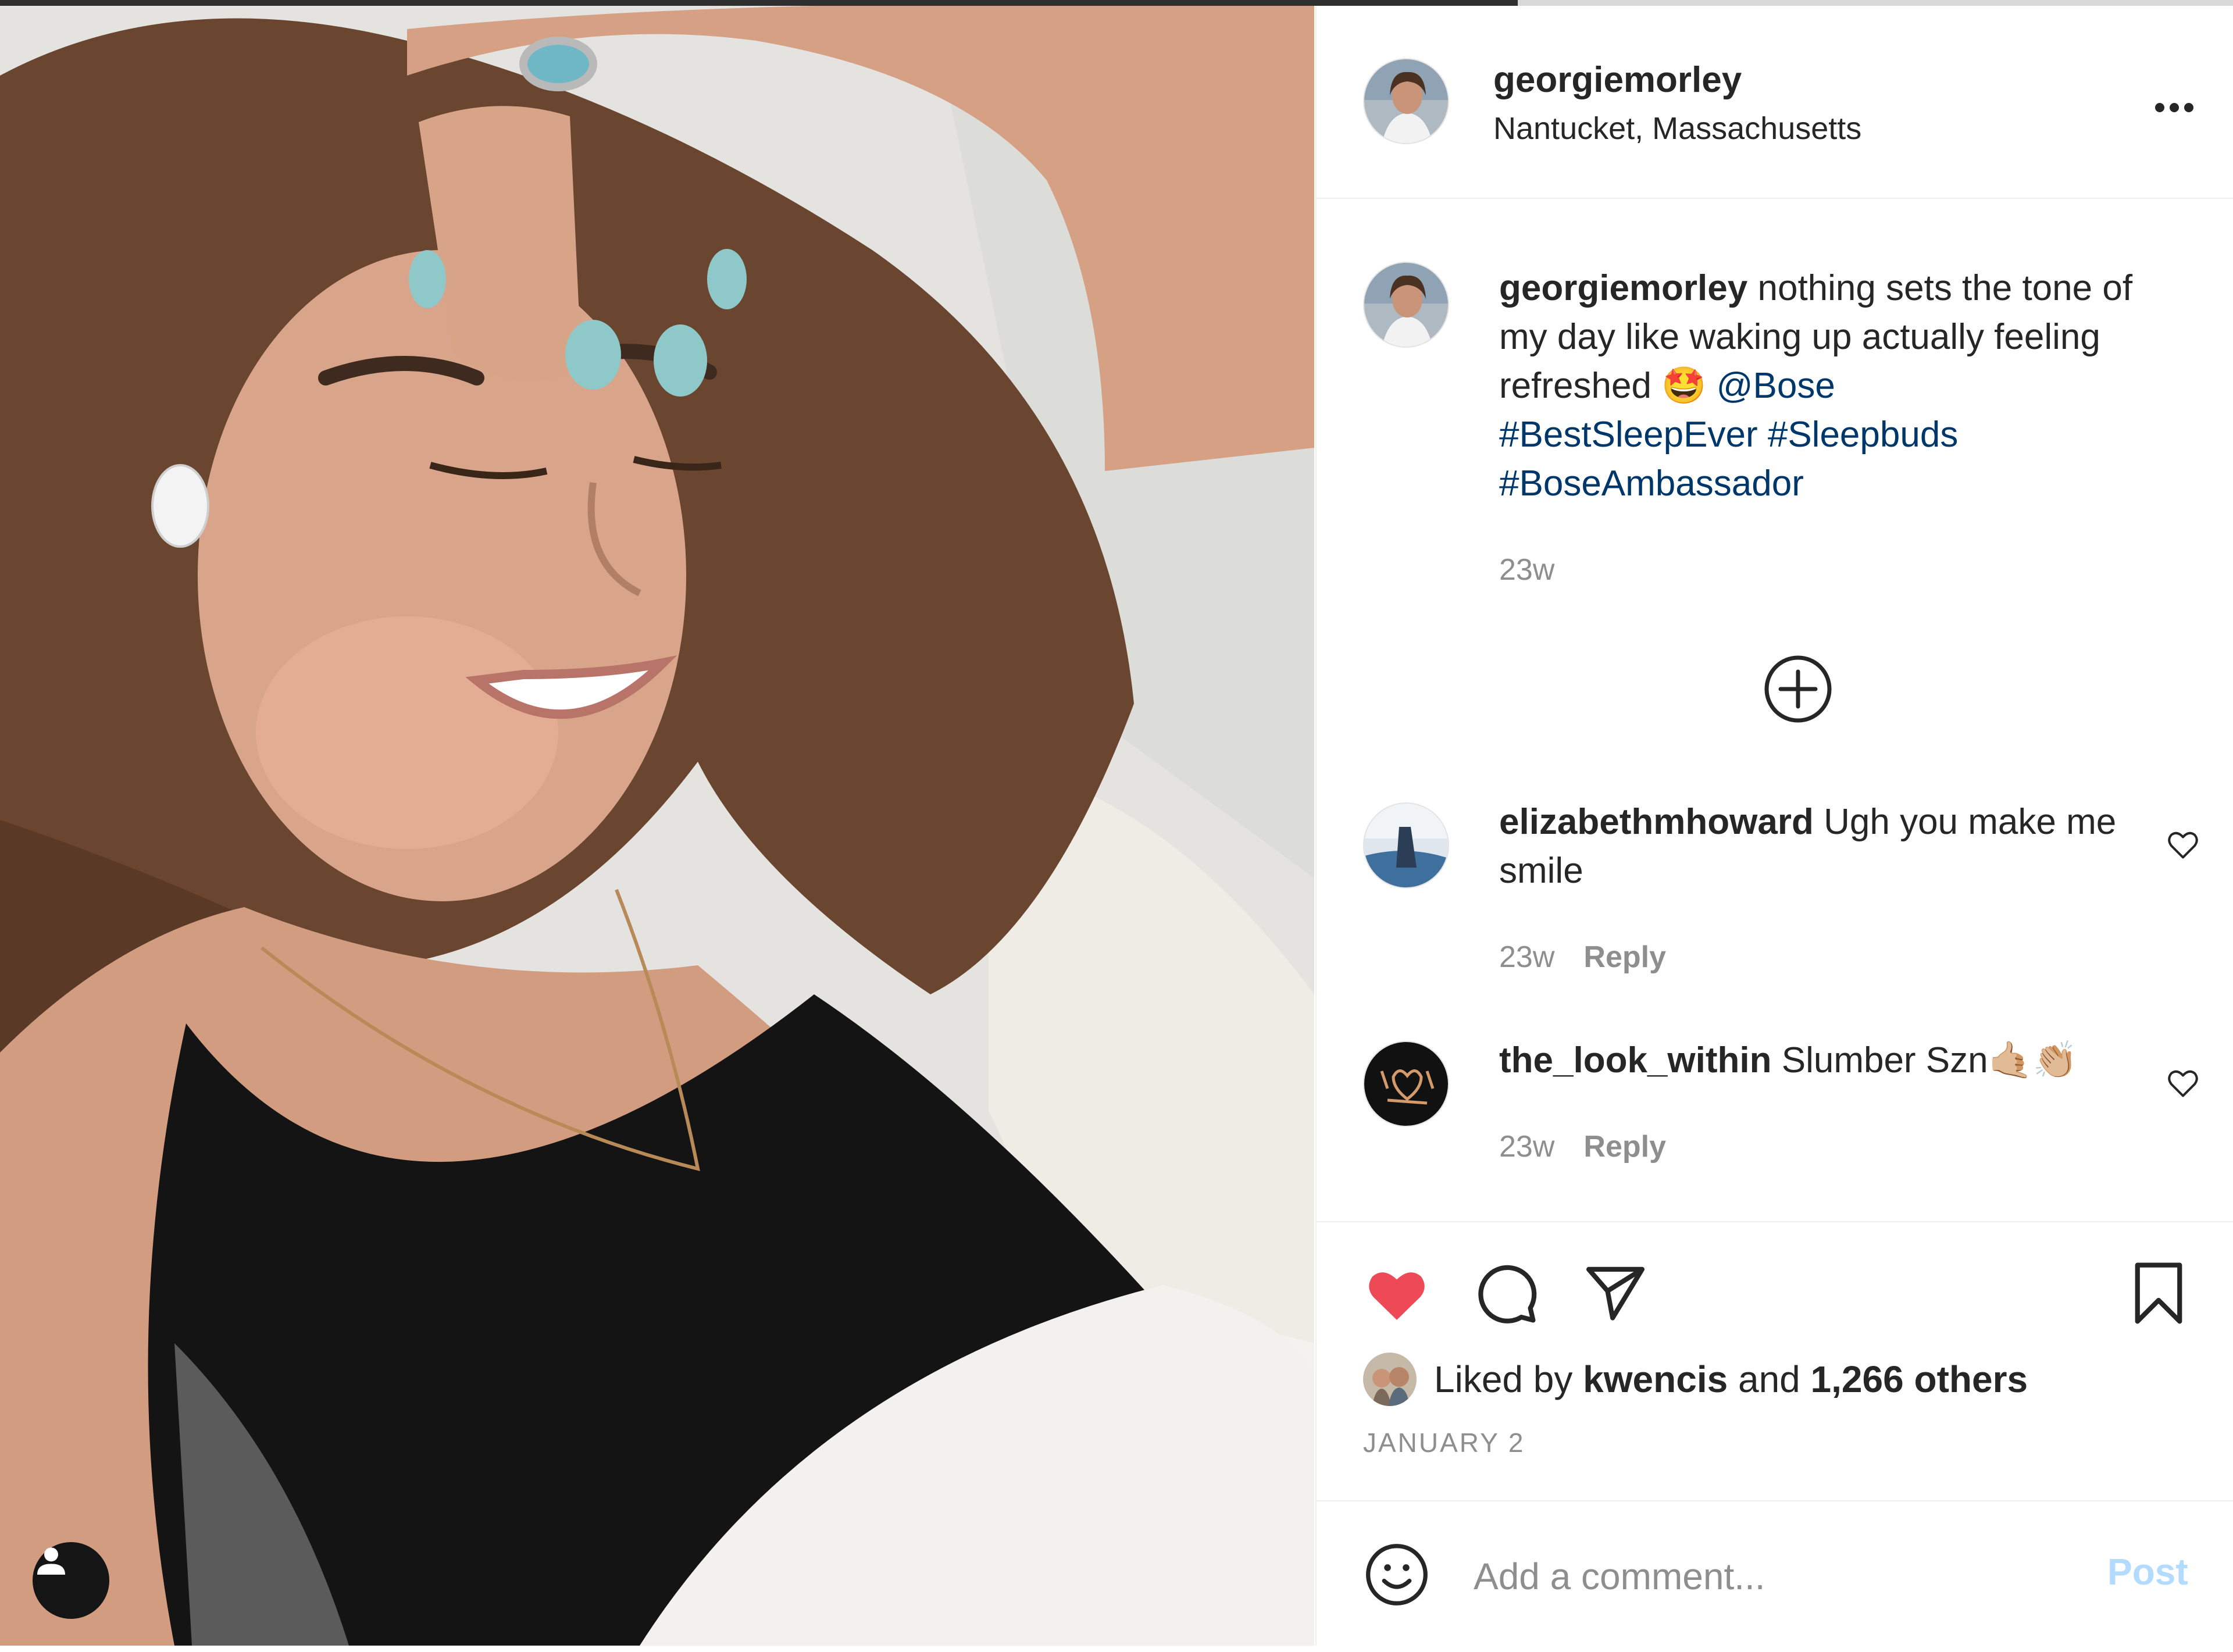  Describe the element at coordinates (1406, 305) in the screenshot. I see `caption-avatar` at that location.